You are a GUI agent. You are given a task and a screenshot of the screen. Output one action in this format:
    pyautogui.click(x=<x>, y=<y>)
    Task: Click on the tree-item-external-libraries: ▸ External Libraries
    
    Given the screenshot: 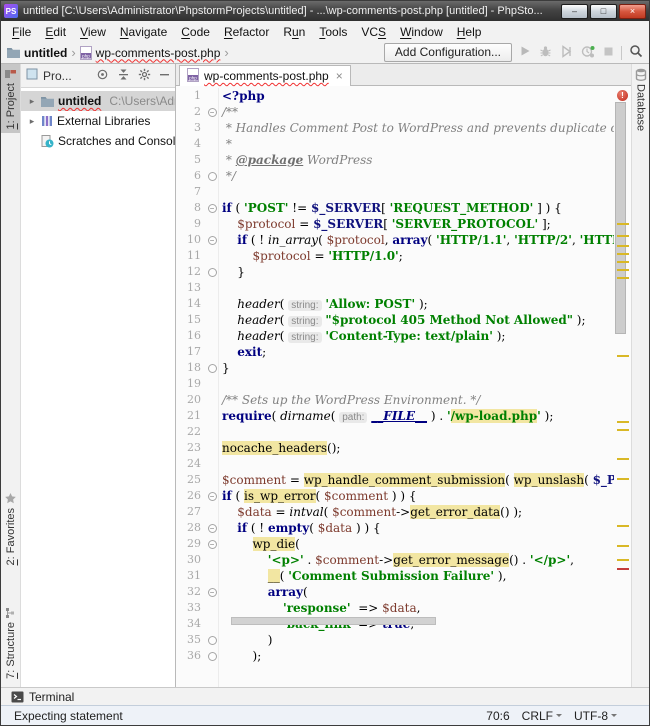 What is the action you would take?
    pyautogui.click(x=98, y=121)
    